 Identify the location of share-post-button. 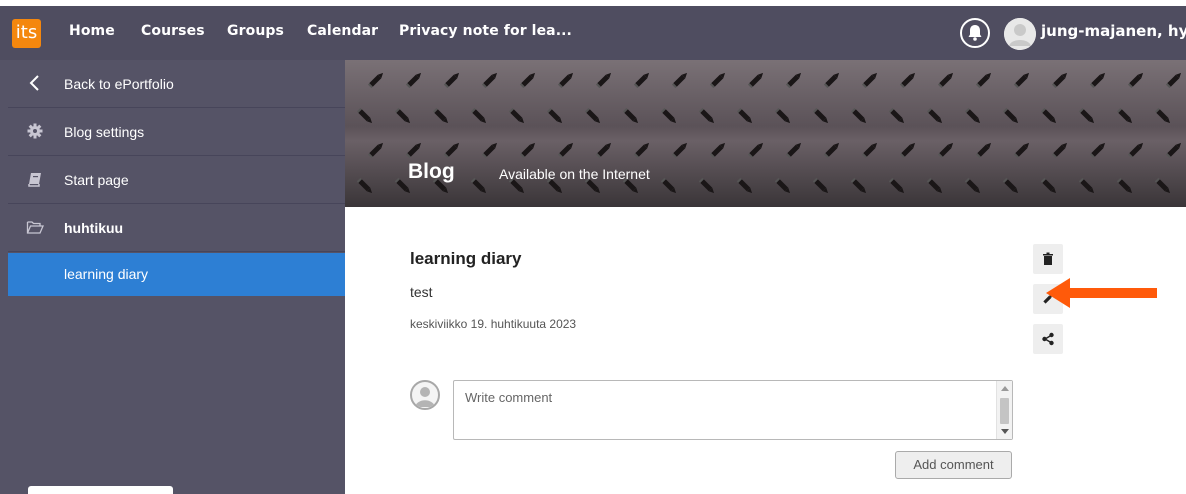
(1048, 339).